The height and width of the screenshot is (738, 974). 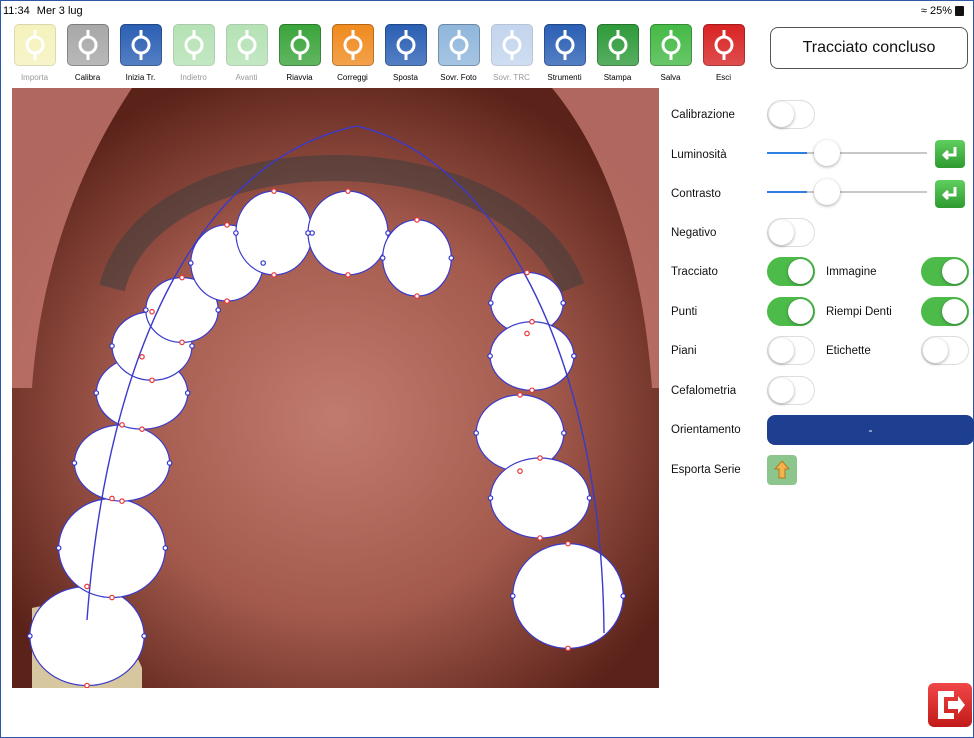 What do you see at coordinates (458, 53) in the screenshot?
I see `toolbar-button-overlay-photo: Sovr. Foto` at bounding box center [458, 53].